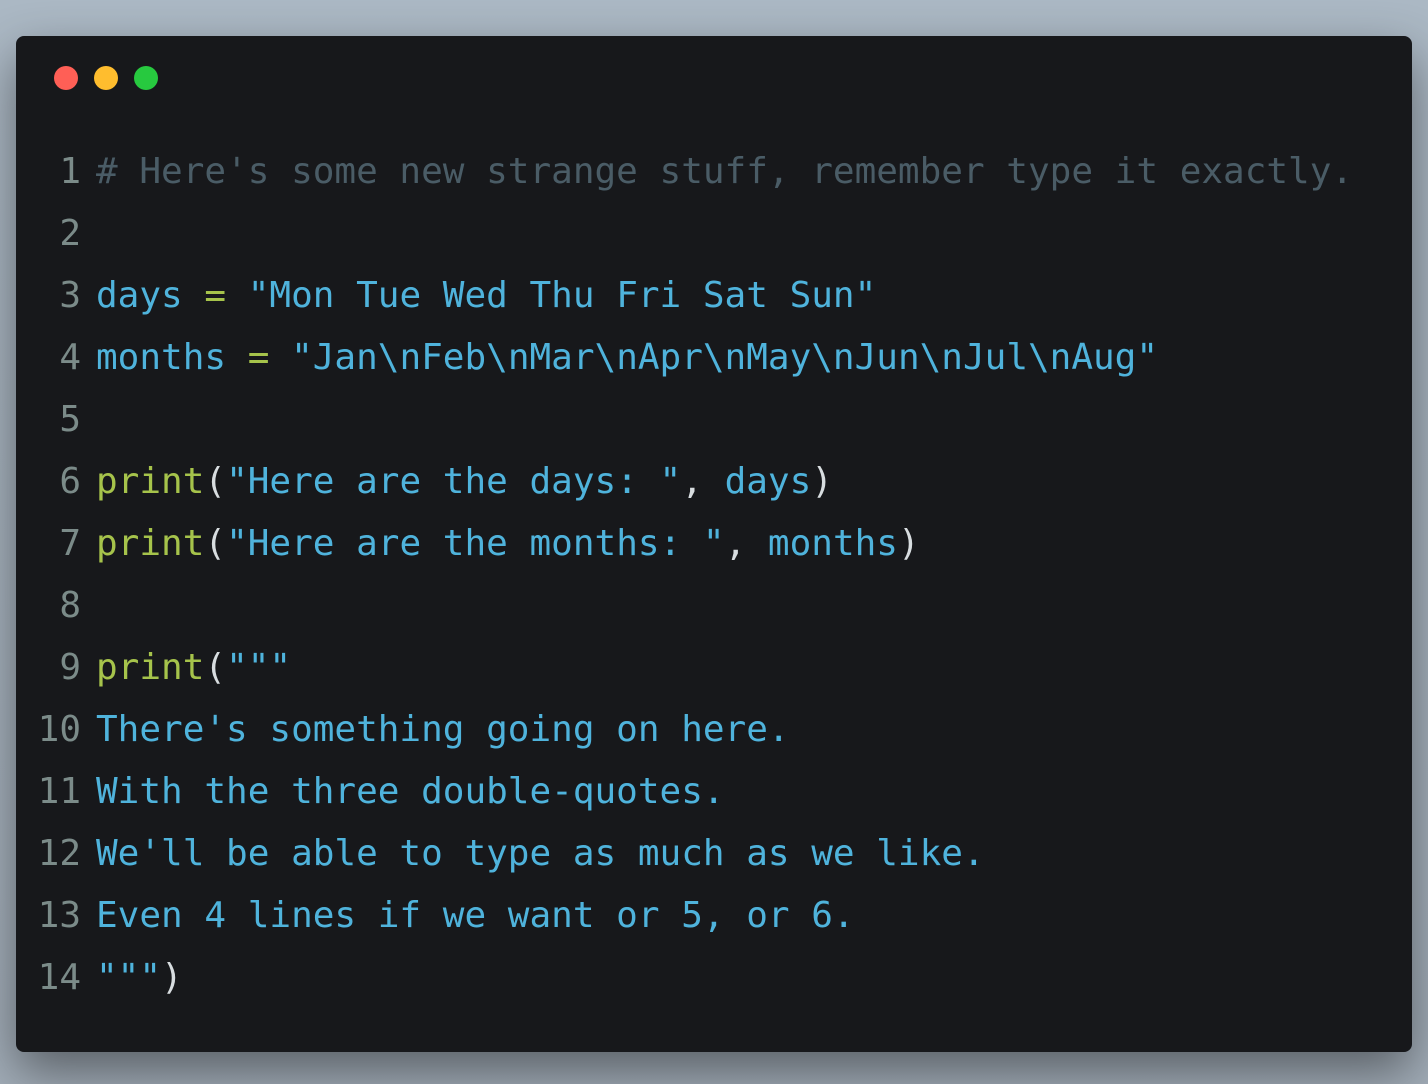 The height and width of the screenshot is (1084, 1428). What do you see at coordinates (70, 357) in the screenshot?
I see `line-number: 4` at bounding box center [70, 357].